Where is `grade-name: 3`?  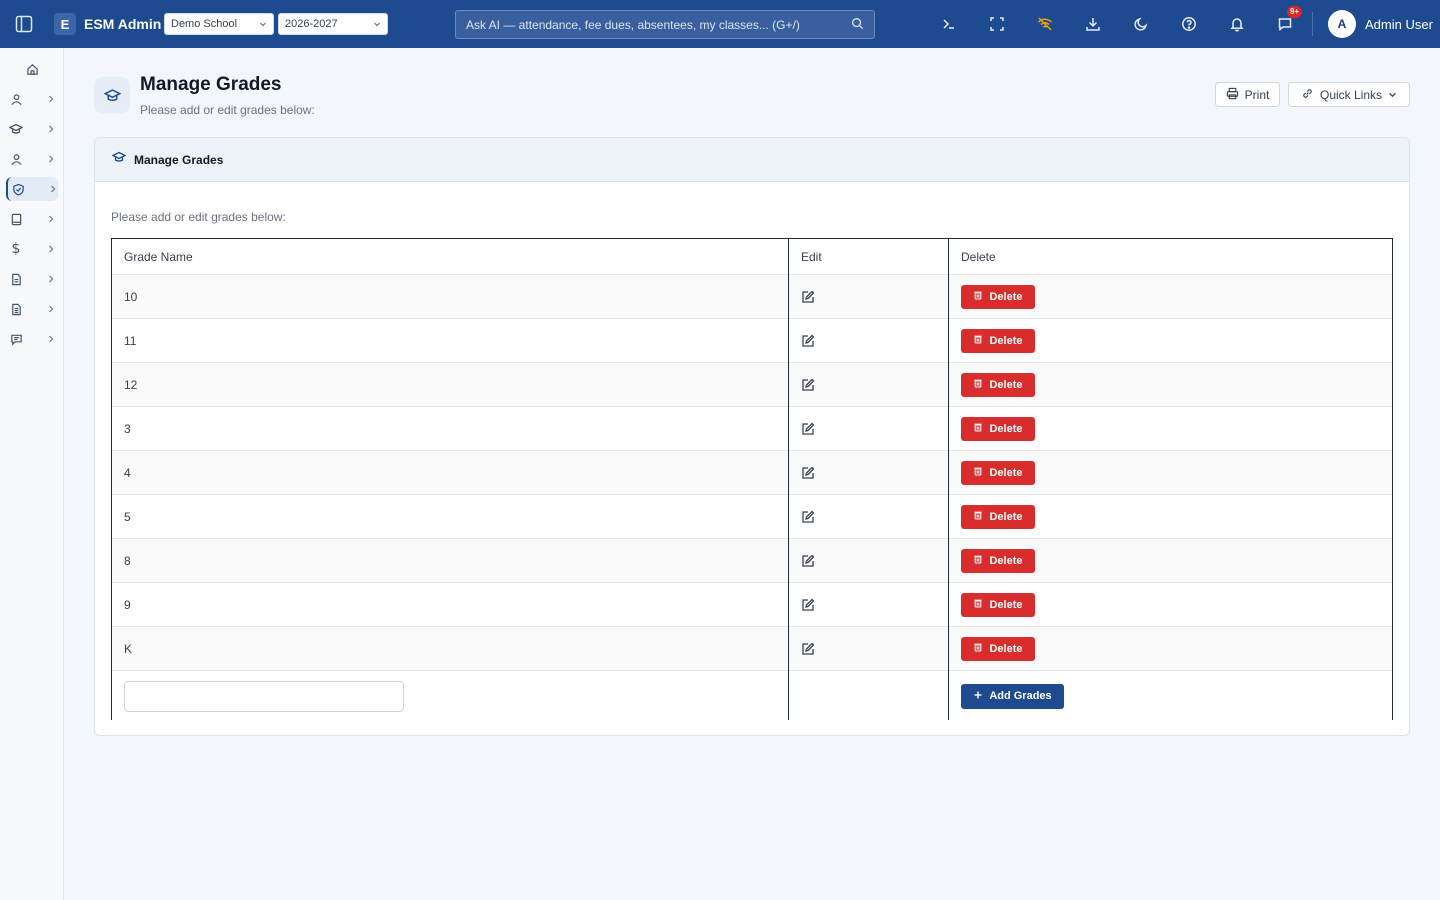
grade-name: 3 is located at coordinates (127, 428).